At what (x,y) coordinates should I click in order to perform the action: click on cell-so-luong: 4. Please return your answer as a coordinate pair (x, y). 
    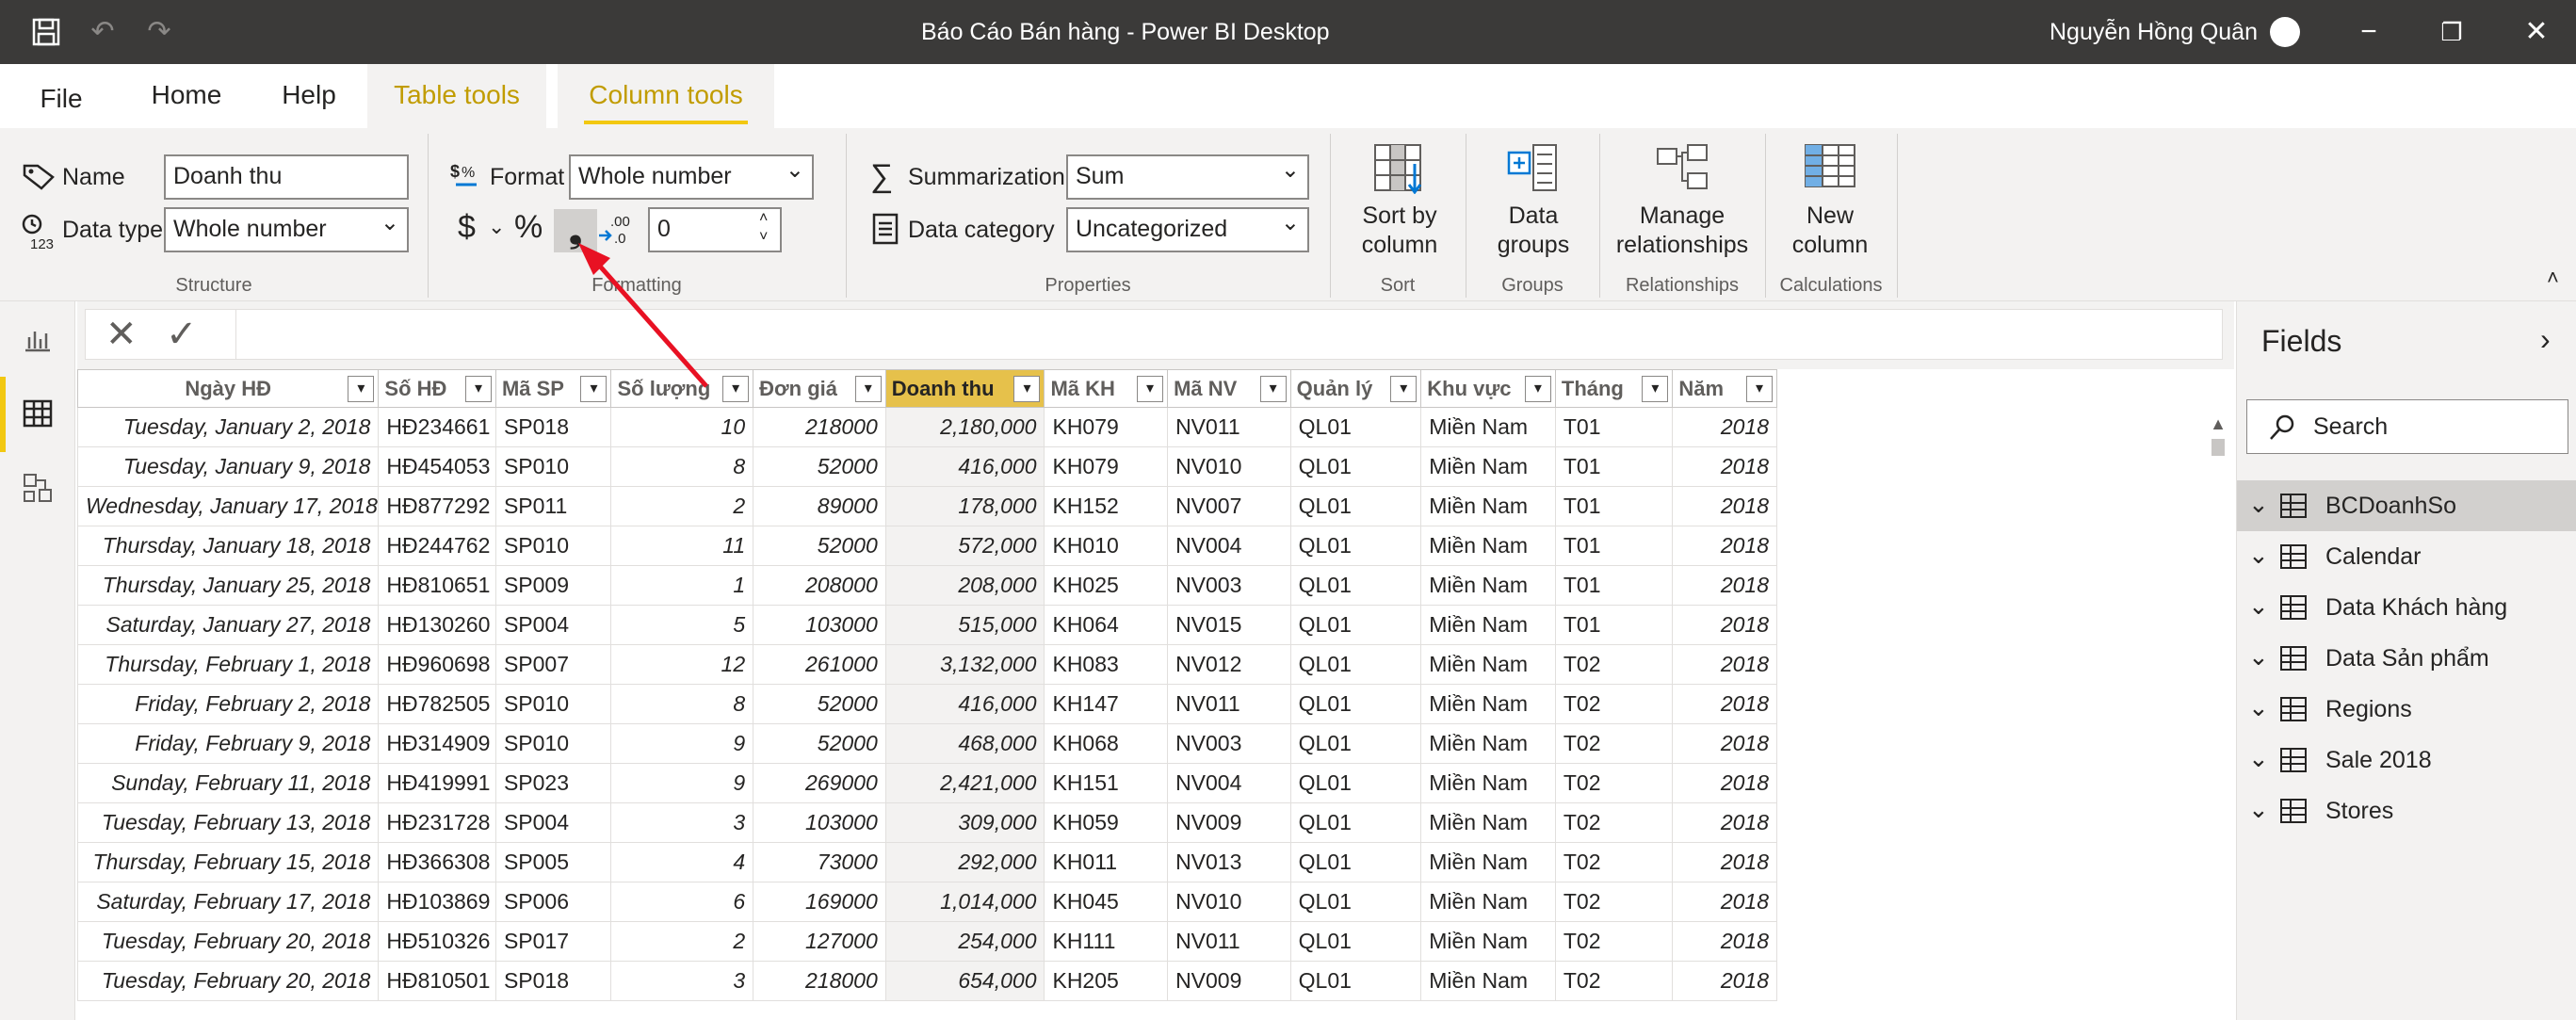
    Looking at the image, I should click on (682, 862).